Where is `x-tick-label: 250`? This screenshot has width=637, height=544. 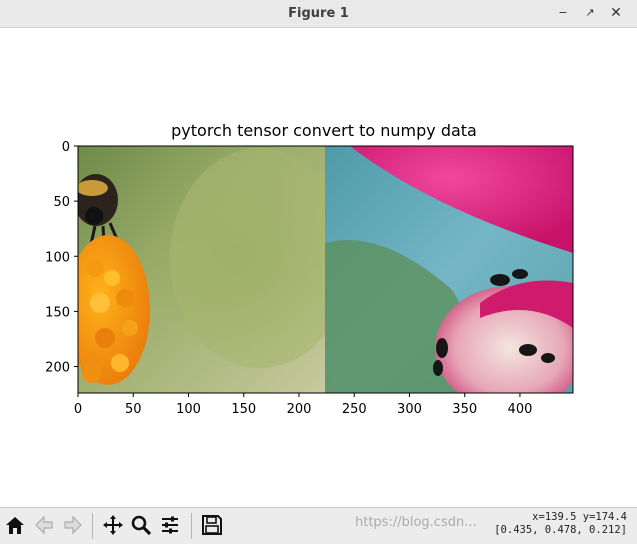 x-tick-label: 250 is located at coordinates (354, 409).